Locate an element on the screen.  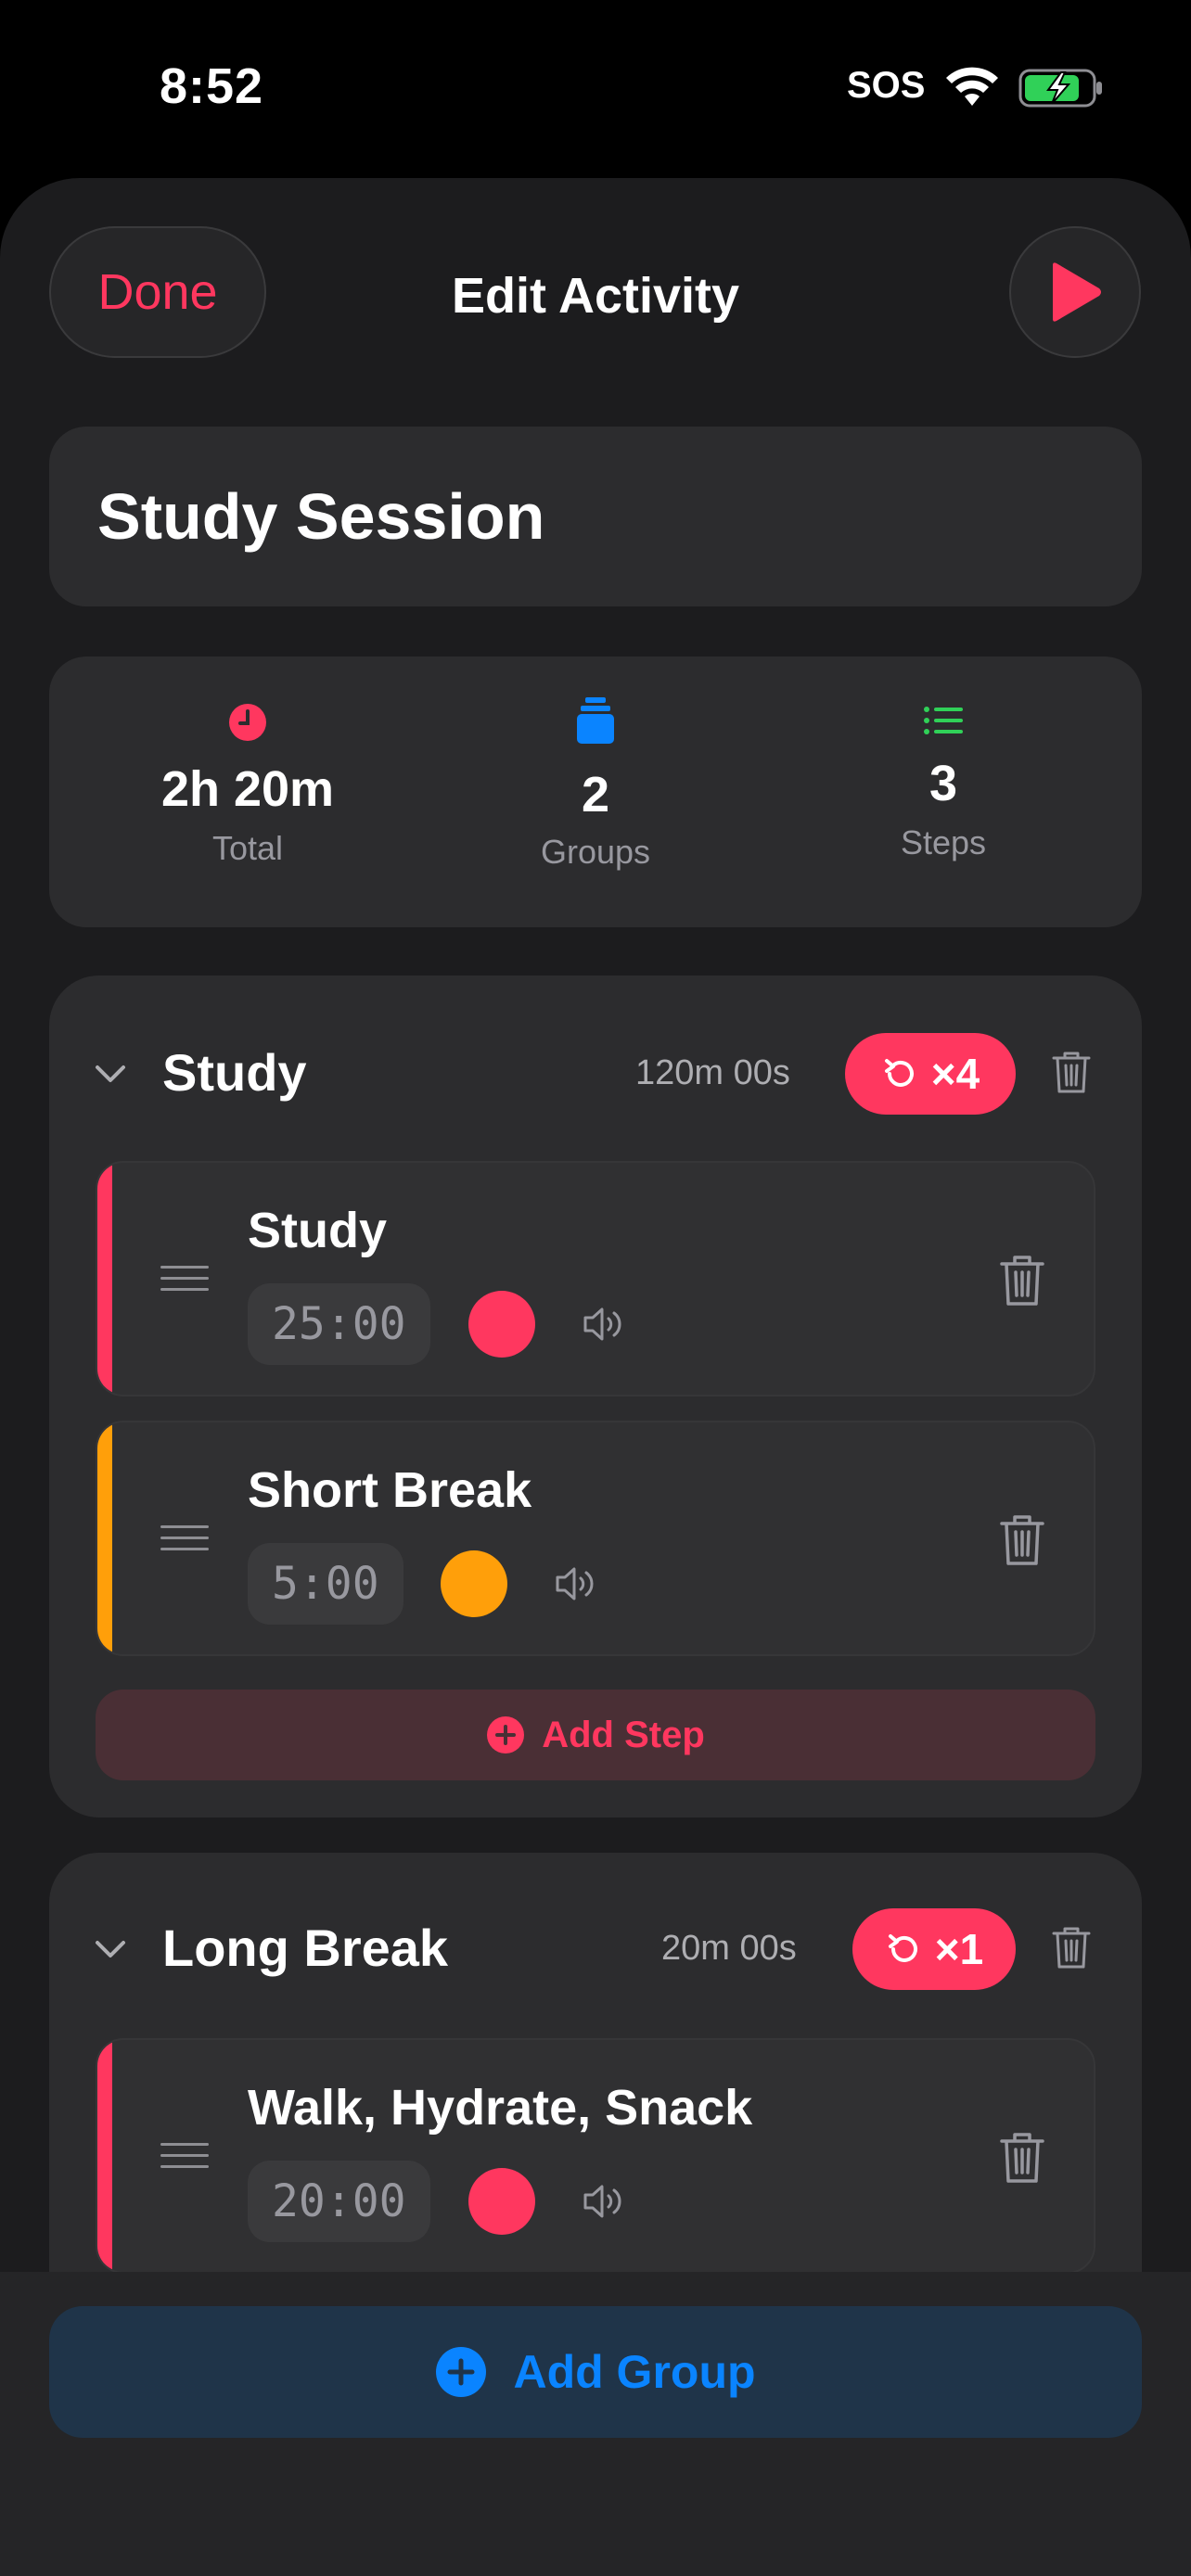
step-card: Study 25:00 is located at coordinates (595, 1278).